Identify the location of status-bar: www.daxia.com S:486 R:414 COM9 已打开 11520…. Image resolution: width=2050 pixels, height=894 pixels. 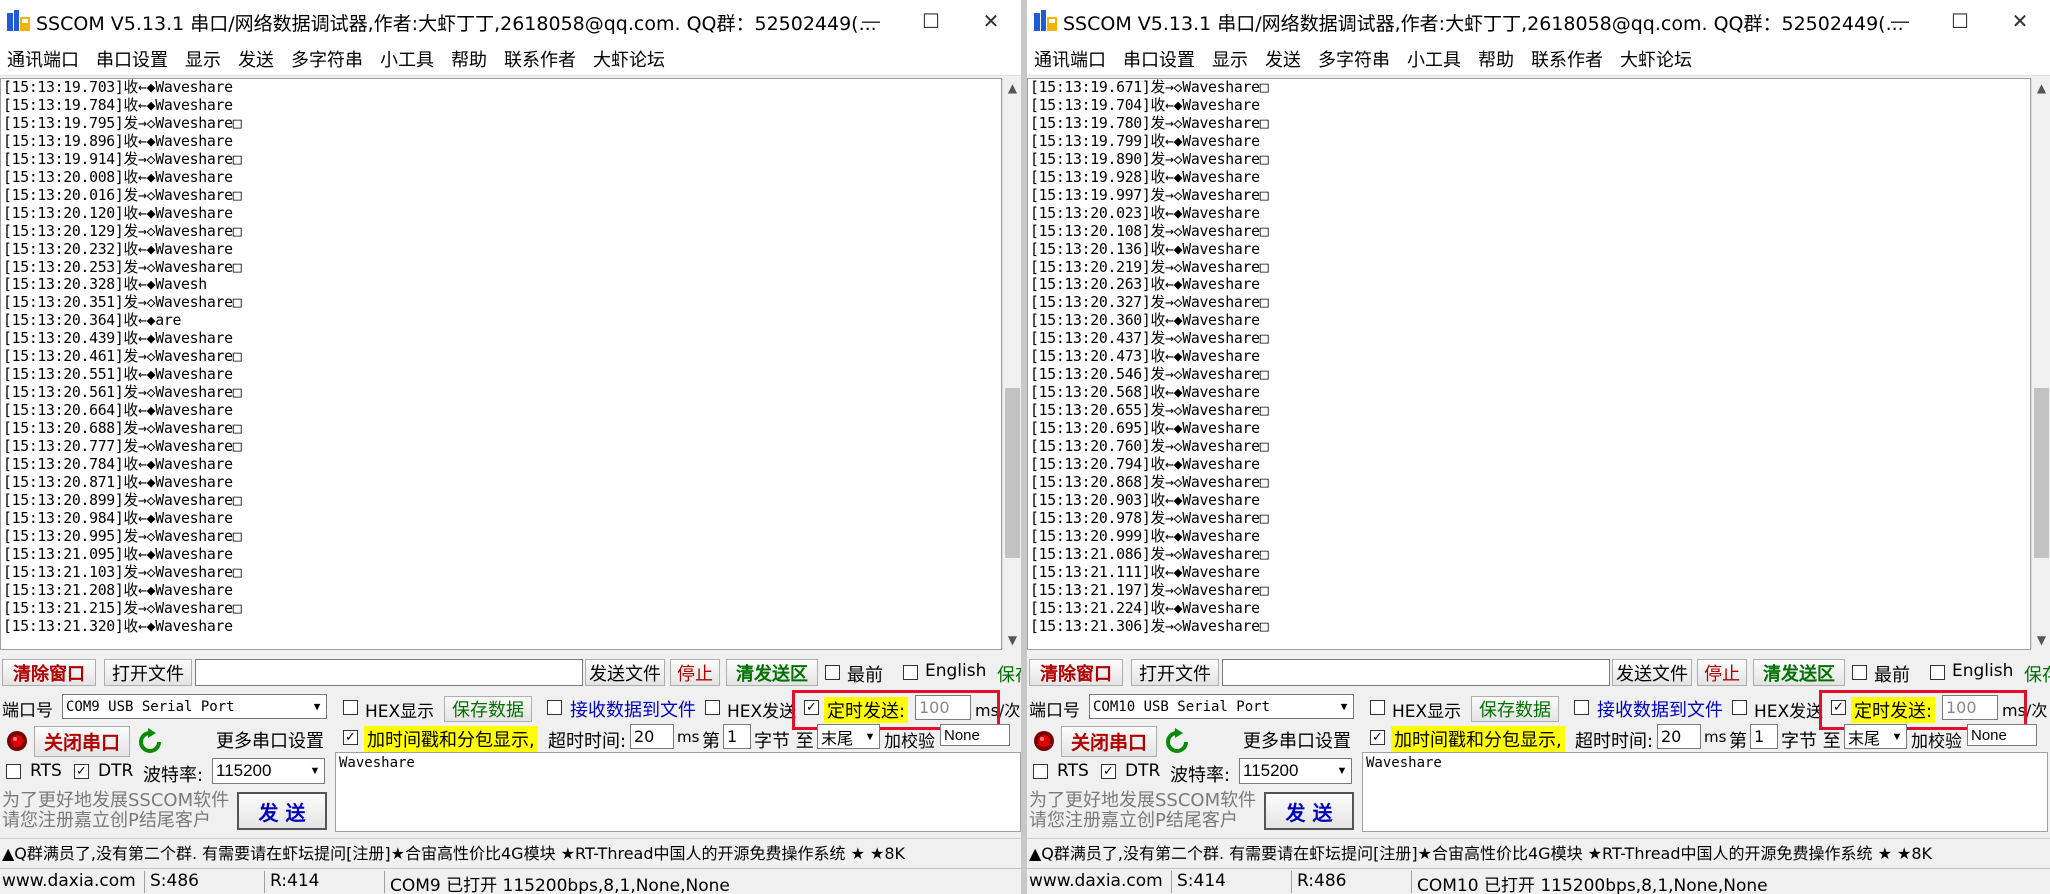
(510, 881).